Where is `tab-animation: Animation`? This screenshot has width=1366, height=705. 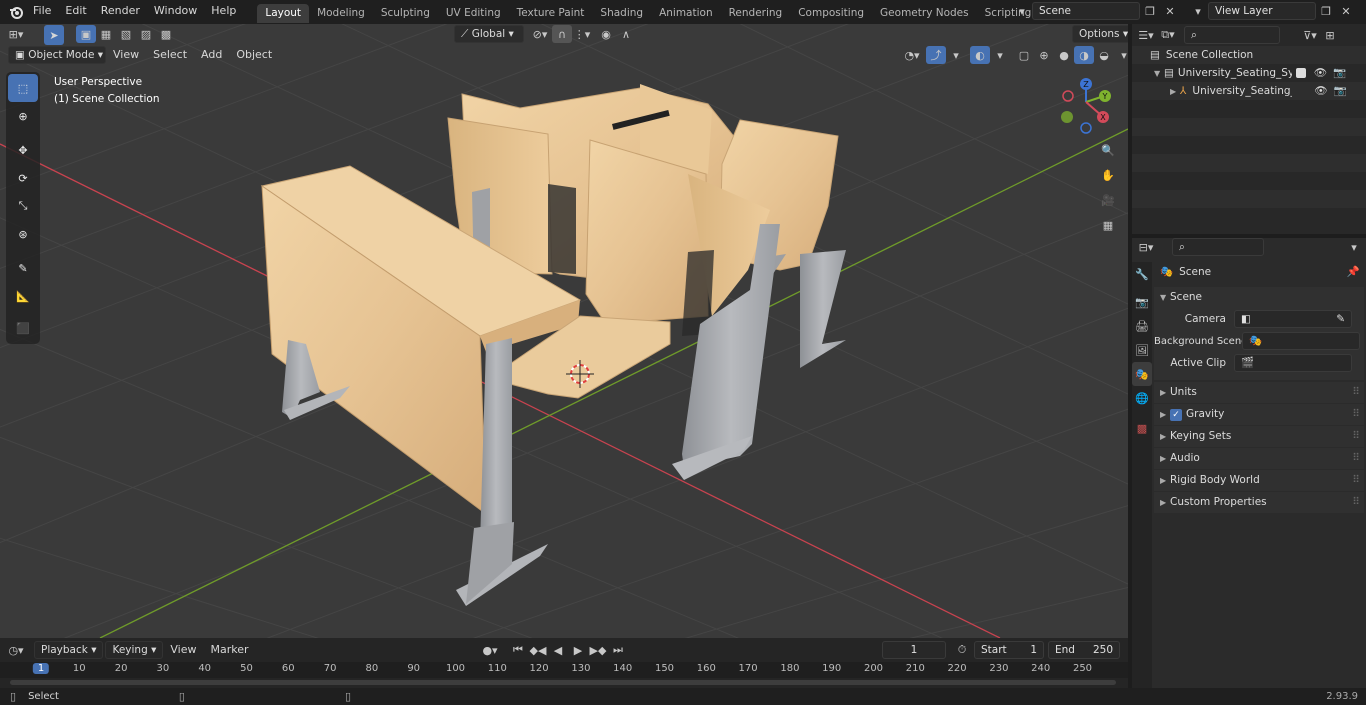 tab-animation: Animation is located at coordinates (686, 13).